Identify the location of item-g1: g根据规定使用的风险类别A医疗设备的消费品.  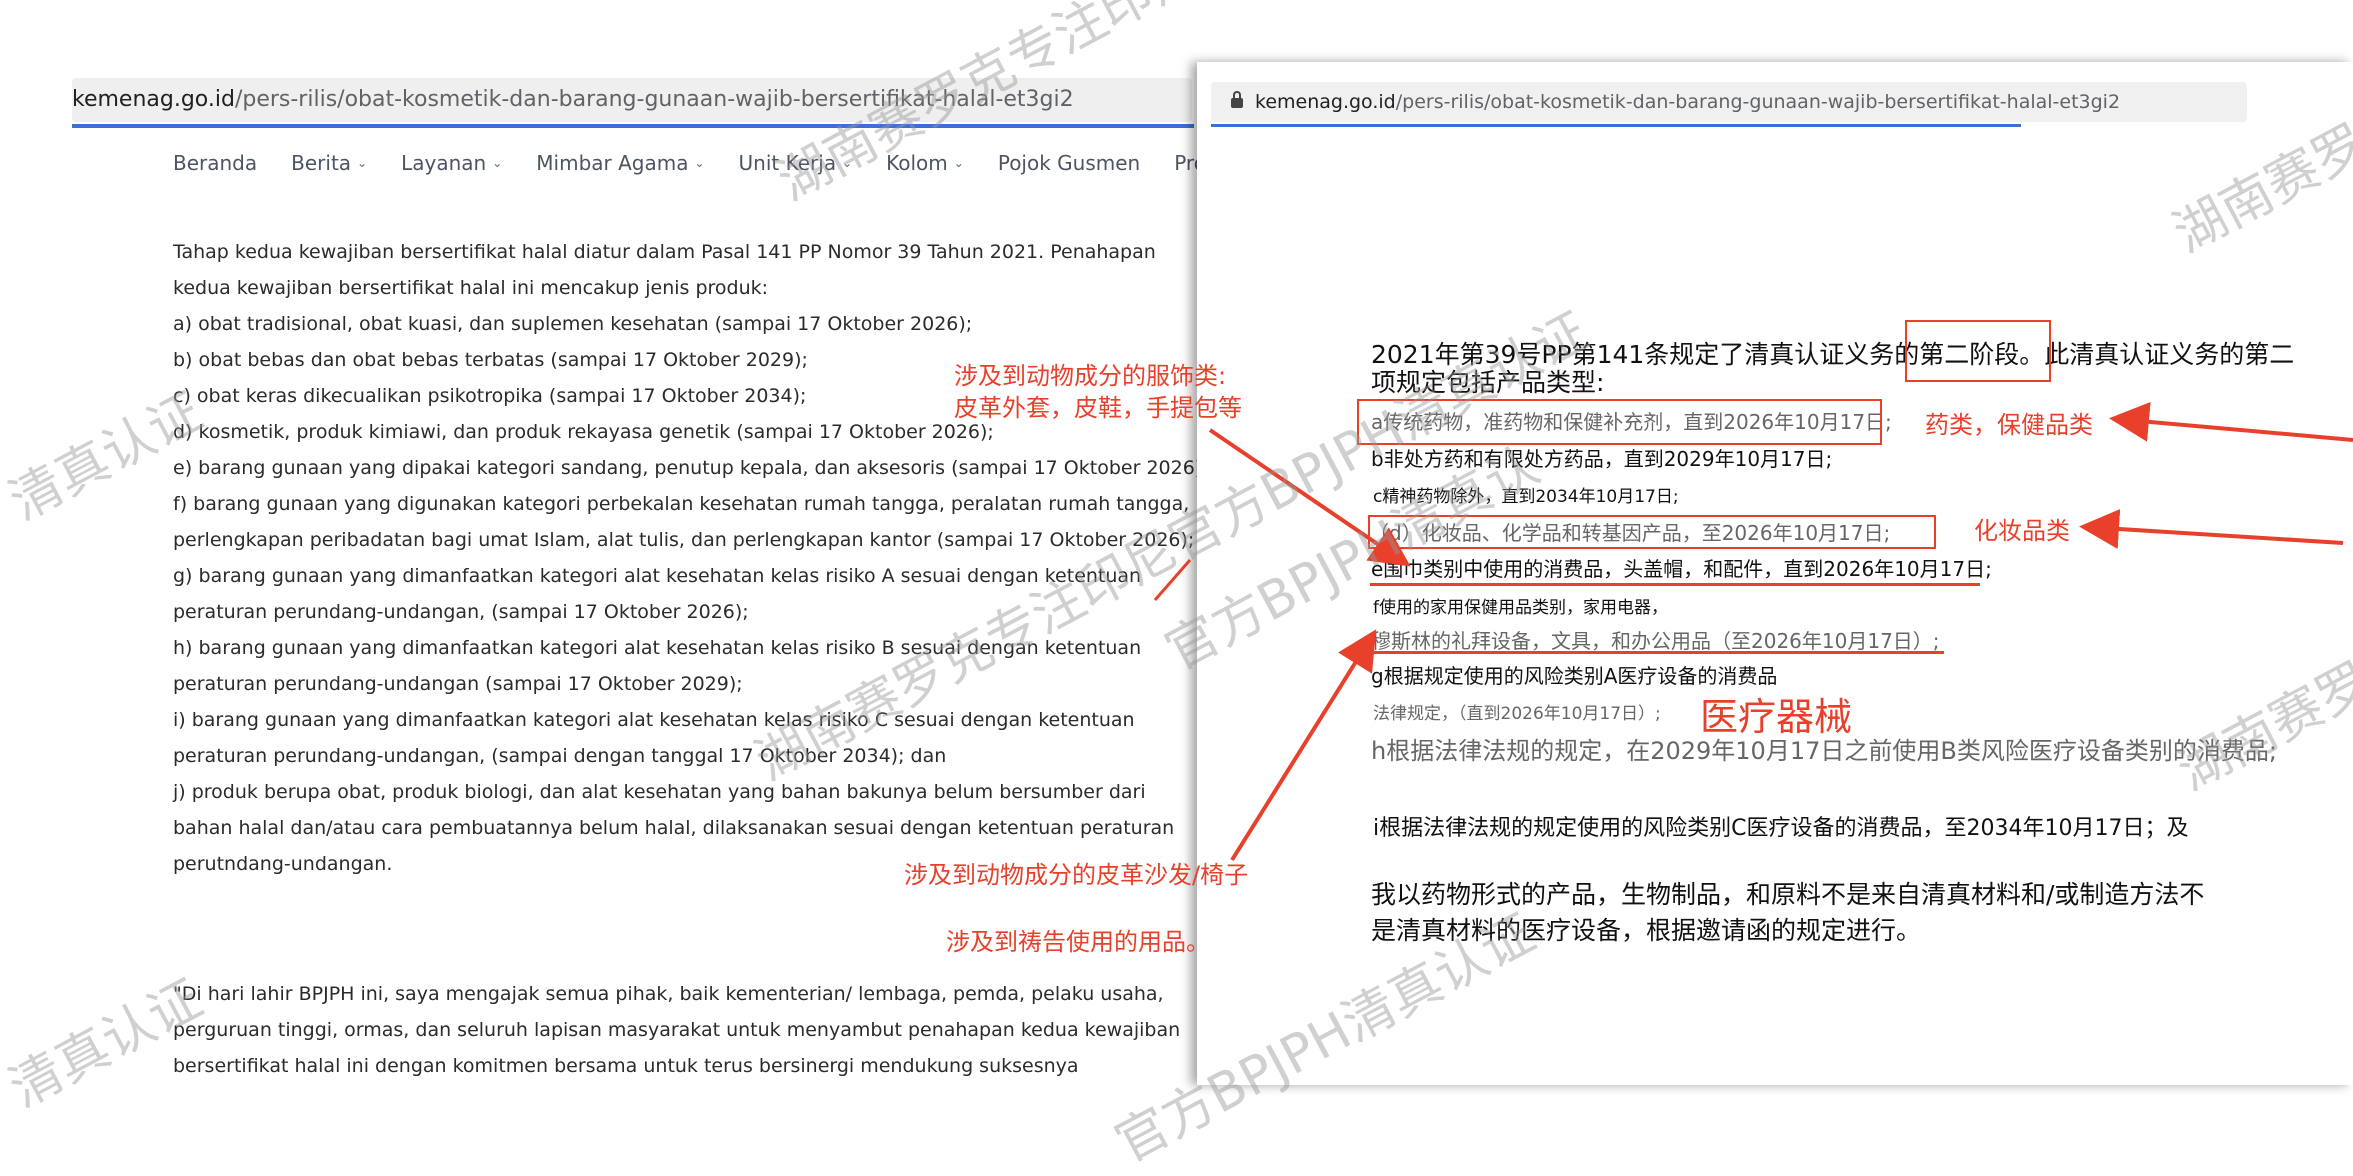
(1574, 676).